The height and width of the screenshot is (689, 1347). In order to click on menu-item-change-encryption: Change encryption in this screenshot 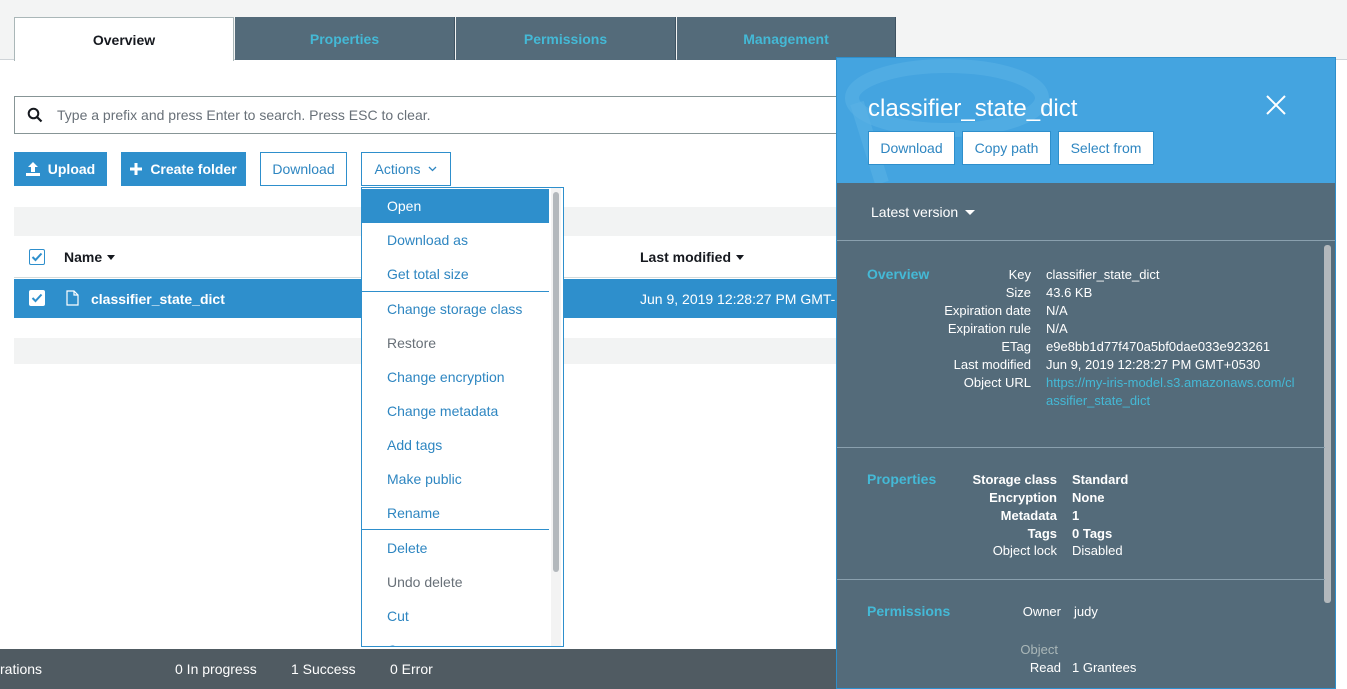, I will do `click(455, 377)`.